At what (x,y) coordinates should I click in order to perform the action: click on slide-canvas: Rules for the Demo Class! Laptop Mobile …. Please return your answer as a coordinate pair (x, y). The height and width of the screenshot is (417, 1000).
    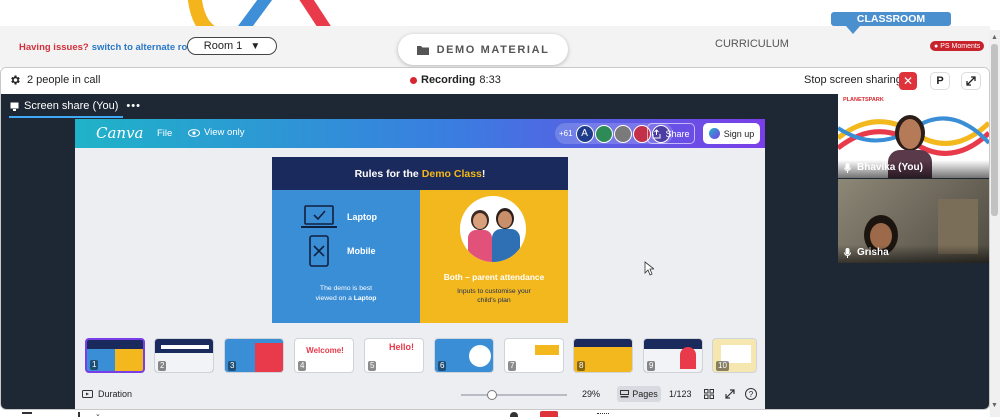
    Looking at the image, I should click on (420, 240).